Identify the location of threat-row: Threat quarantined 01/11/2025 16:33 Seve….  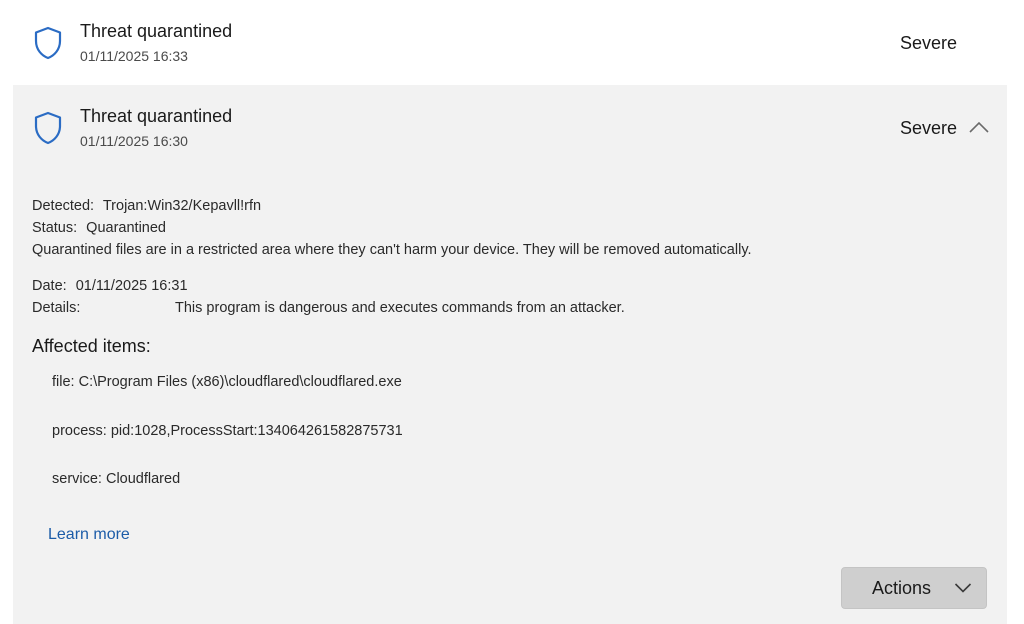
(510, 42).